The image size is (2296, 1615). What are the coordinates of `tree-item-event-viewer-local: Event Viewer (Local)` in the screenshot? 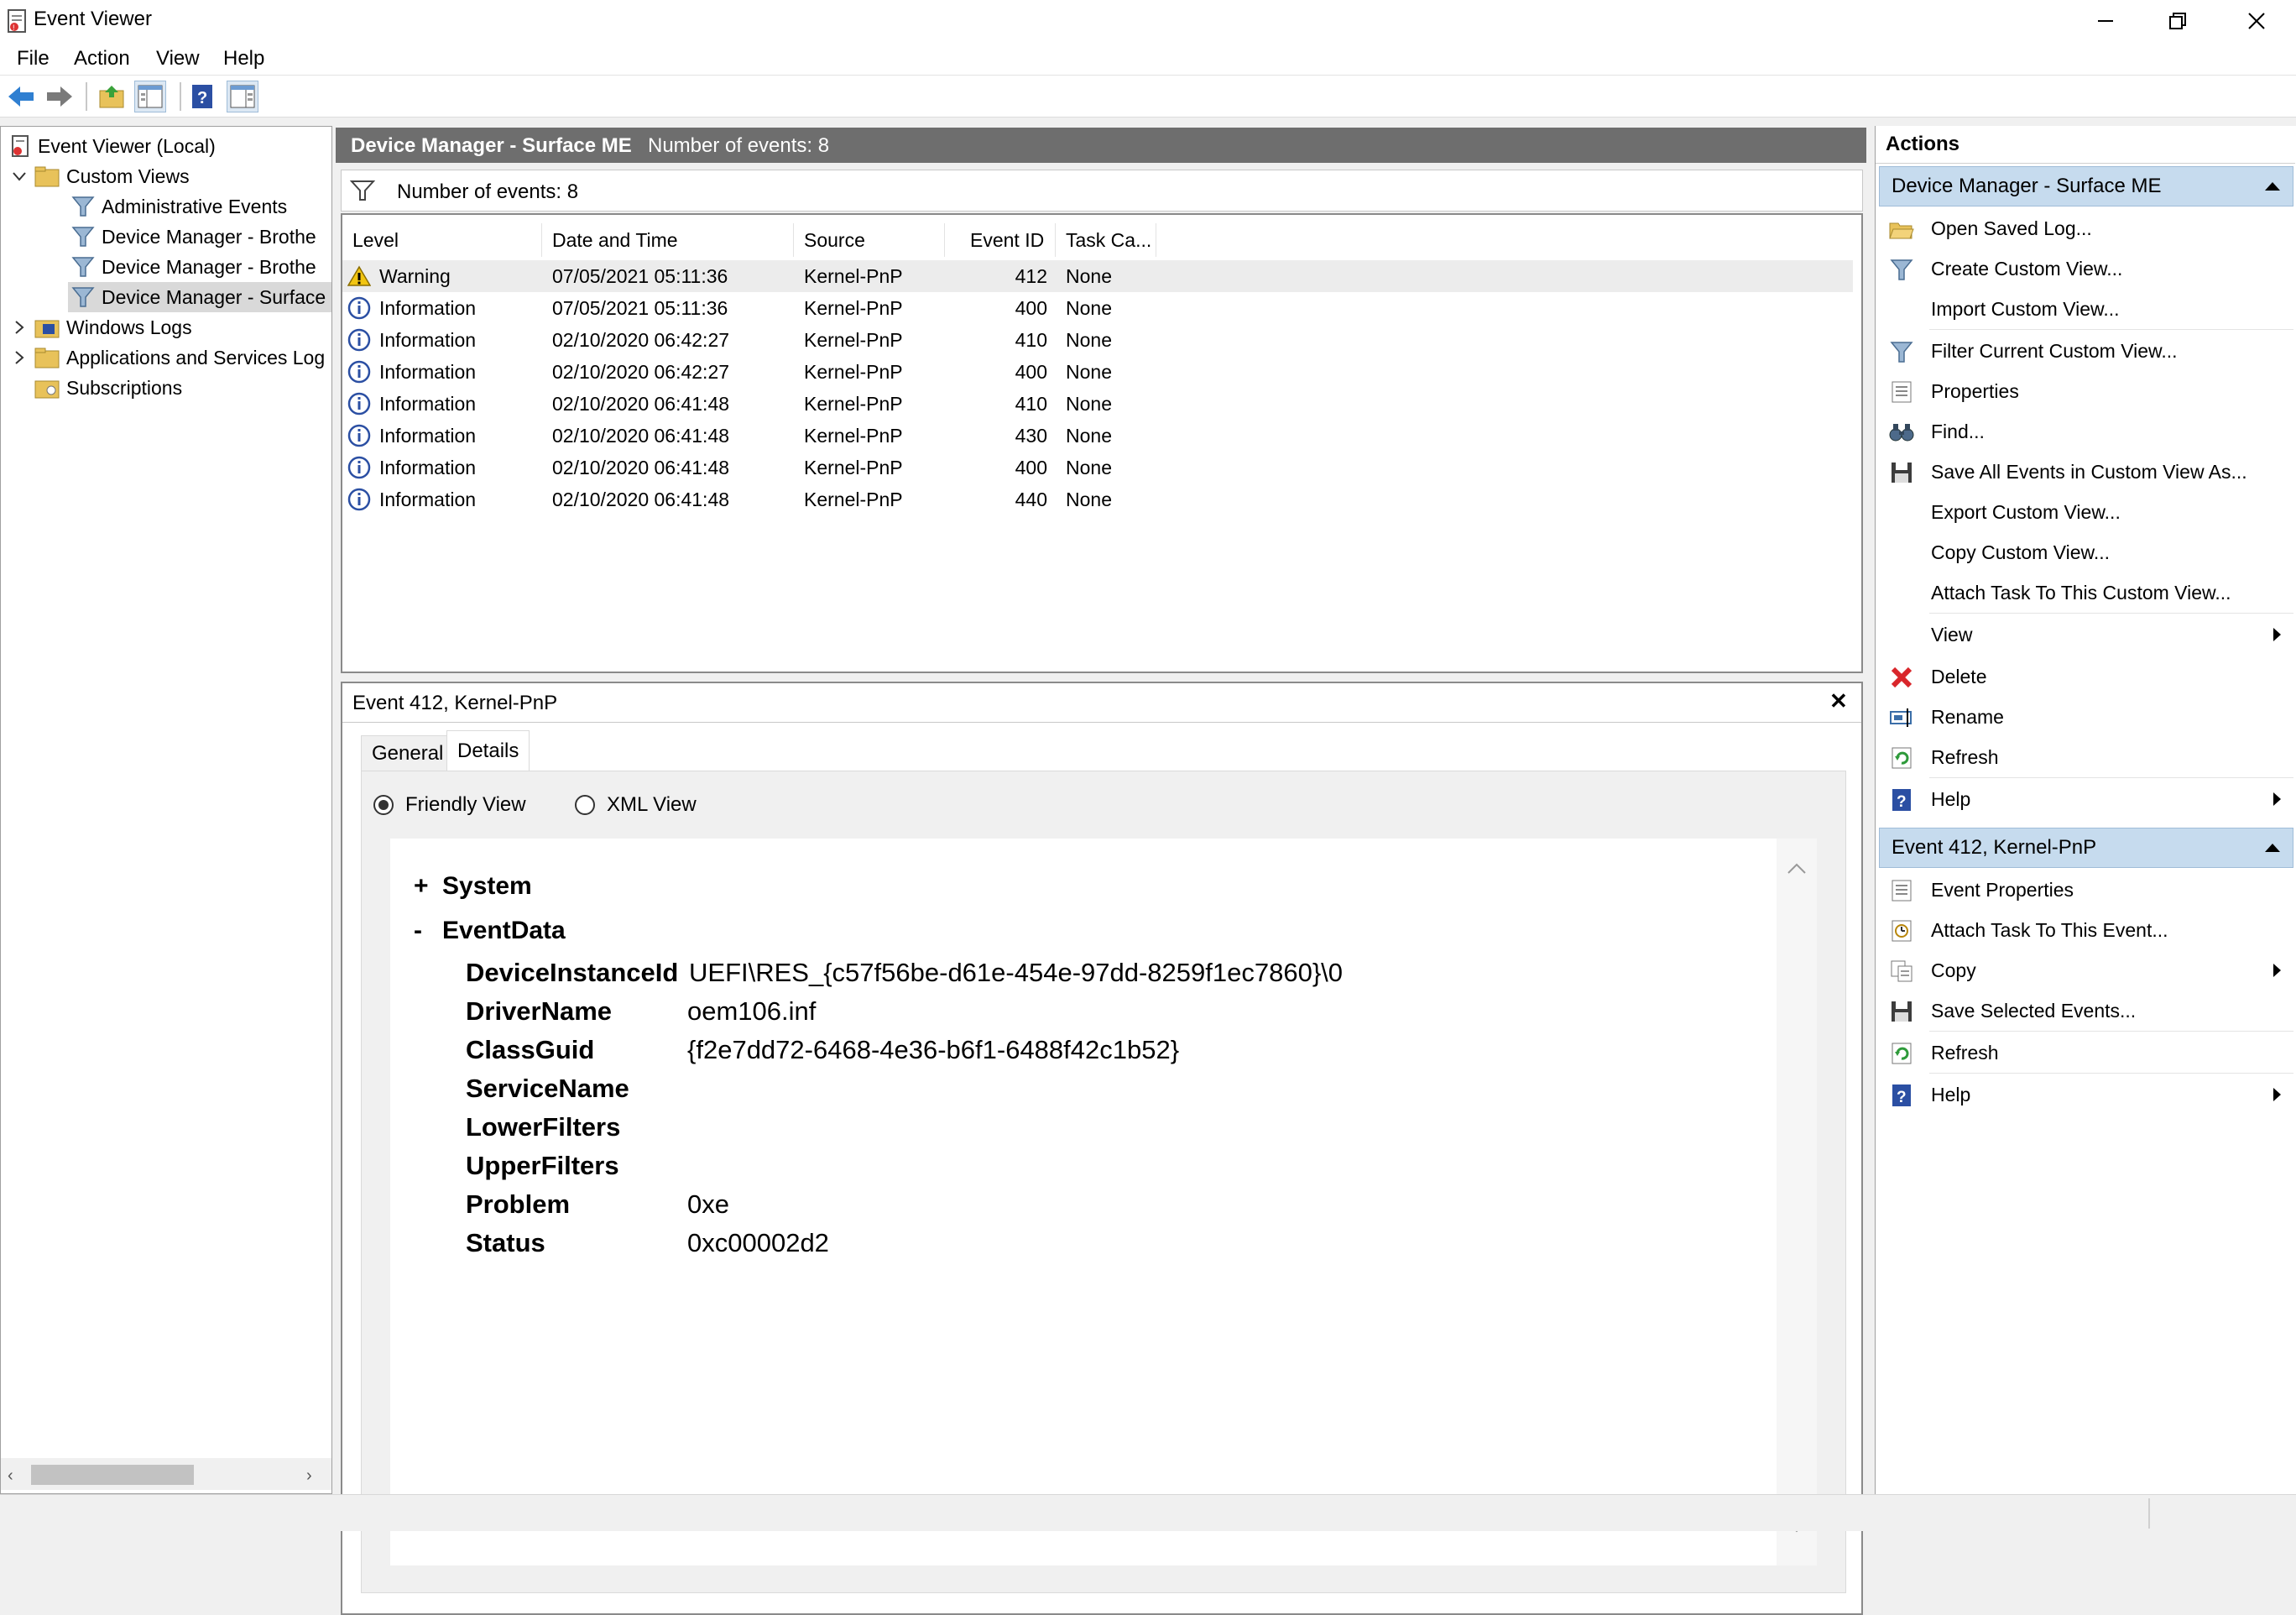 It's located at (166, 146).